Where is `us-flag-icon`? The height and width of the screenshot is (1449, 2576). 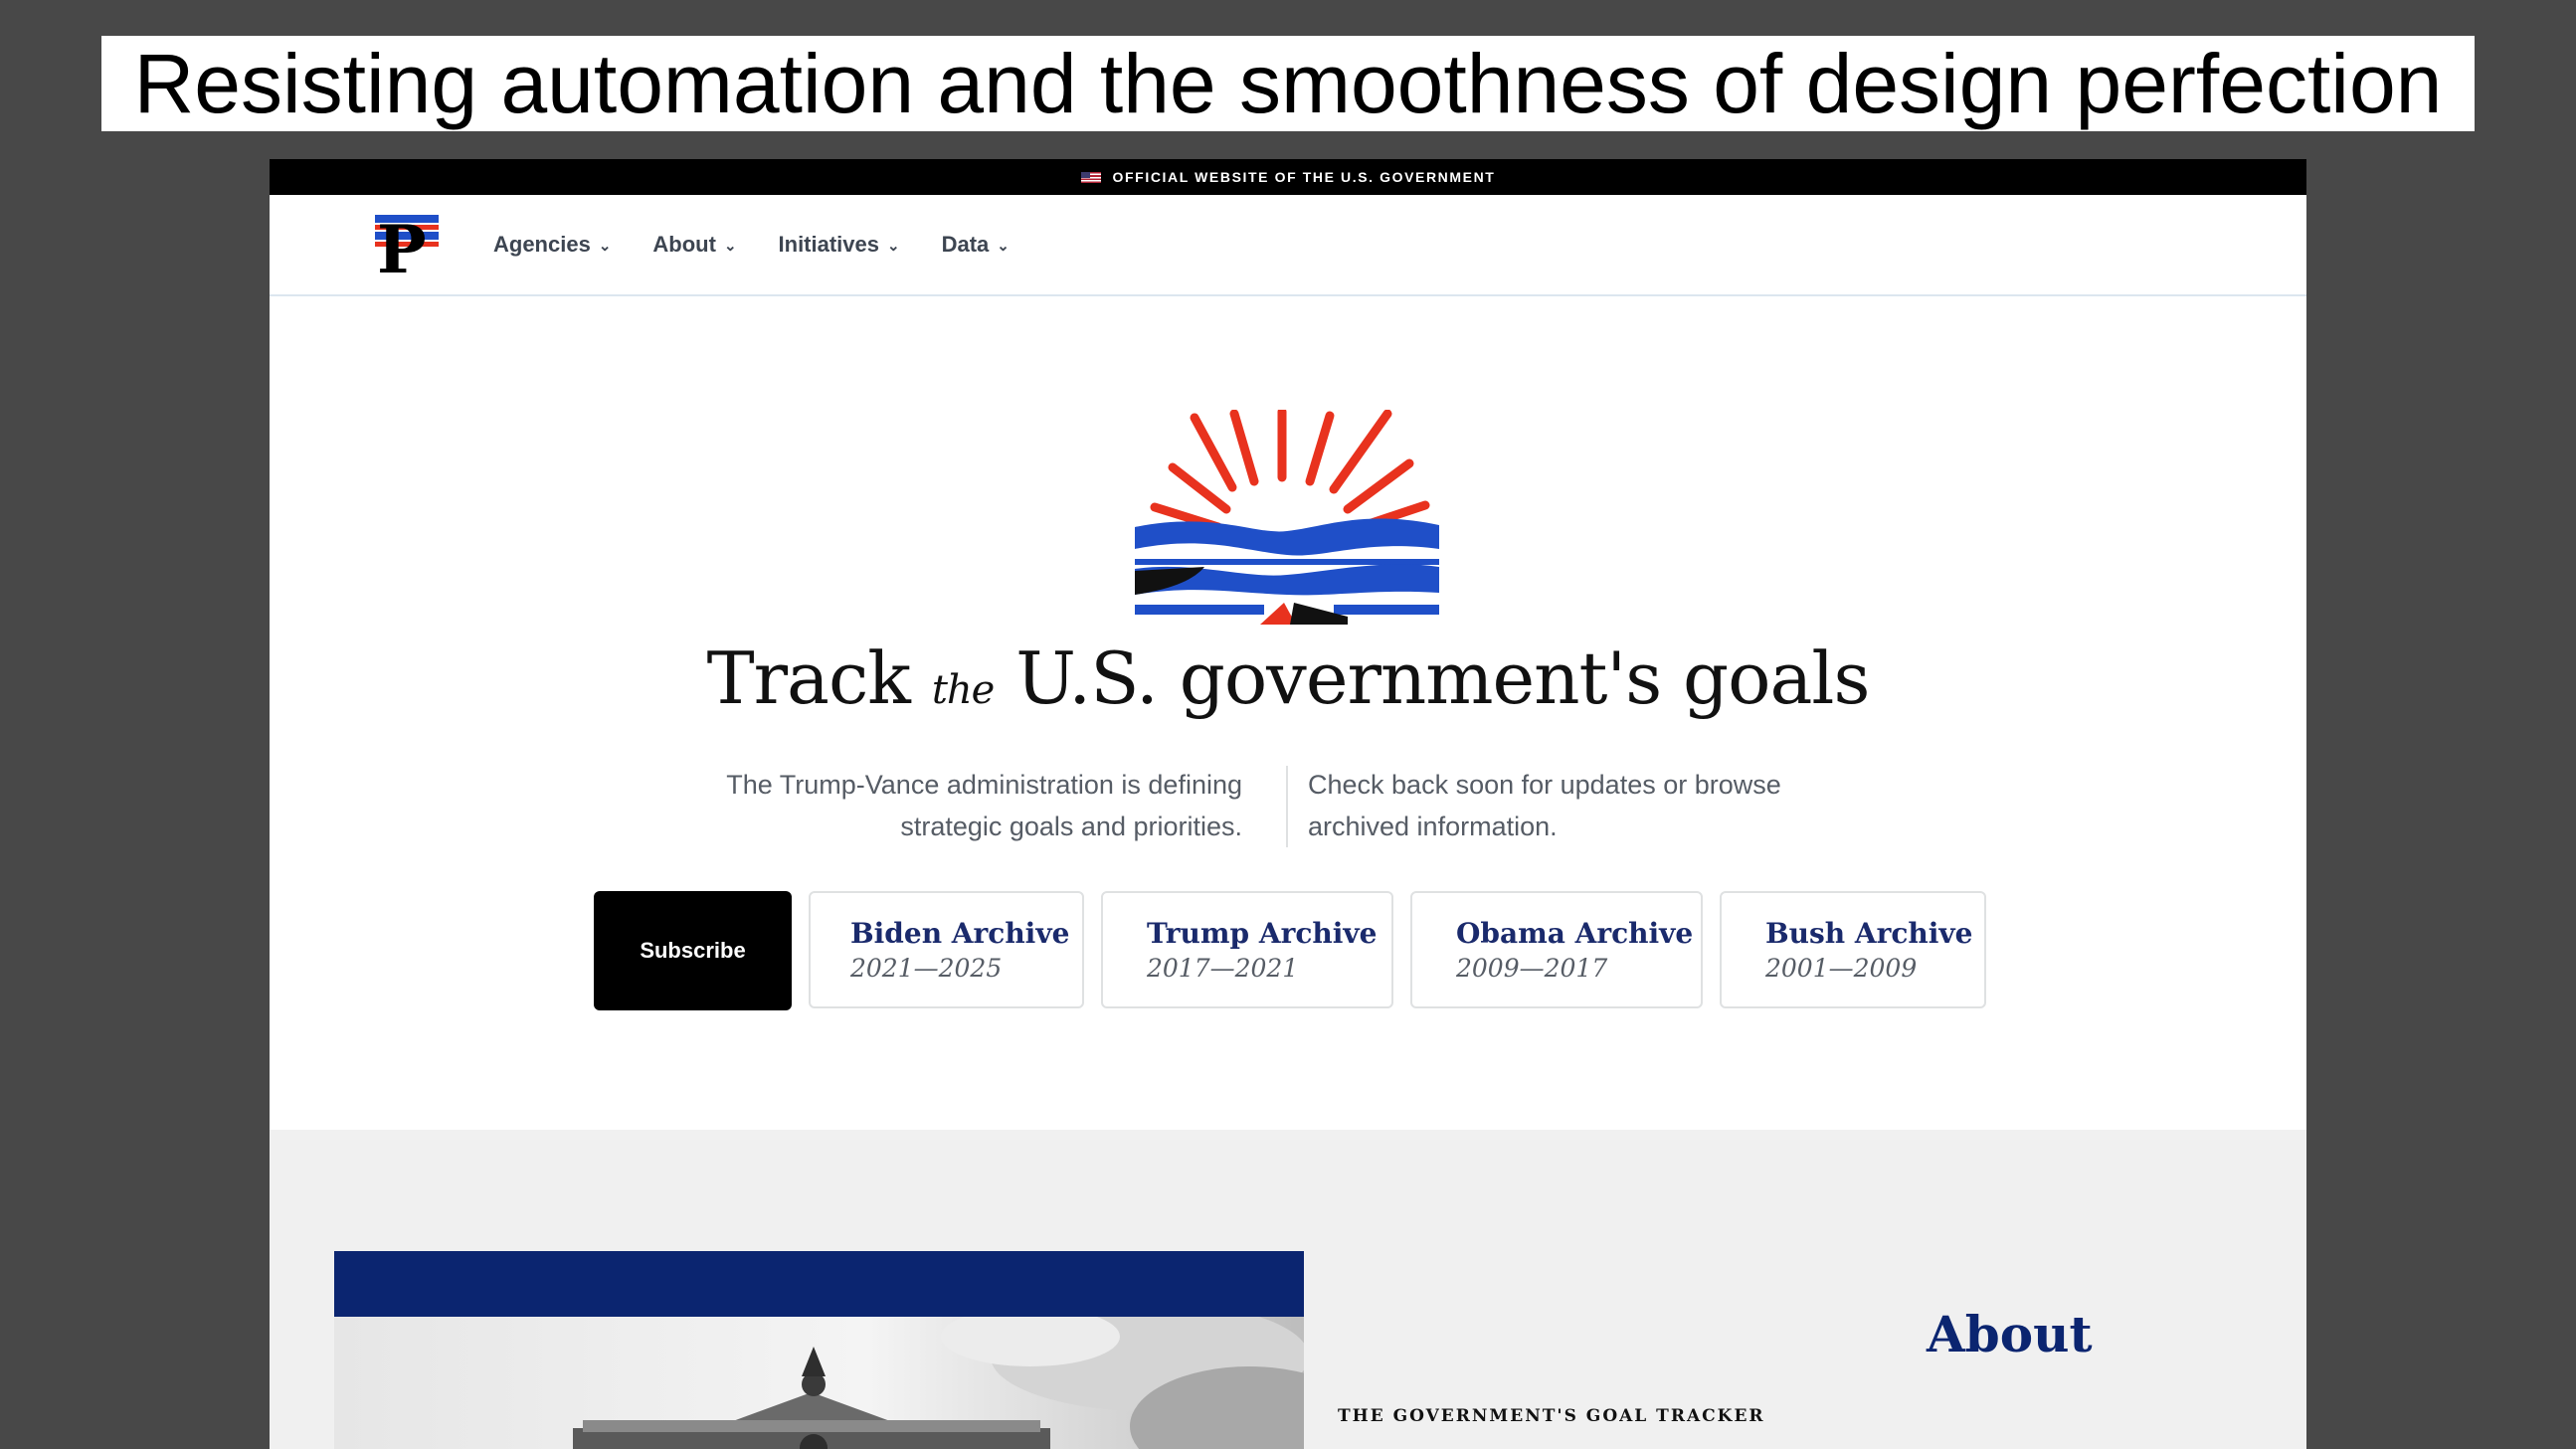
us-flag-icon is located at coordinates (1090, 177).